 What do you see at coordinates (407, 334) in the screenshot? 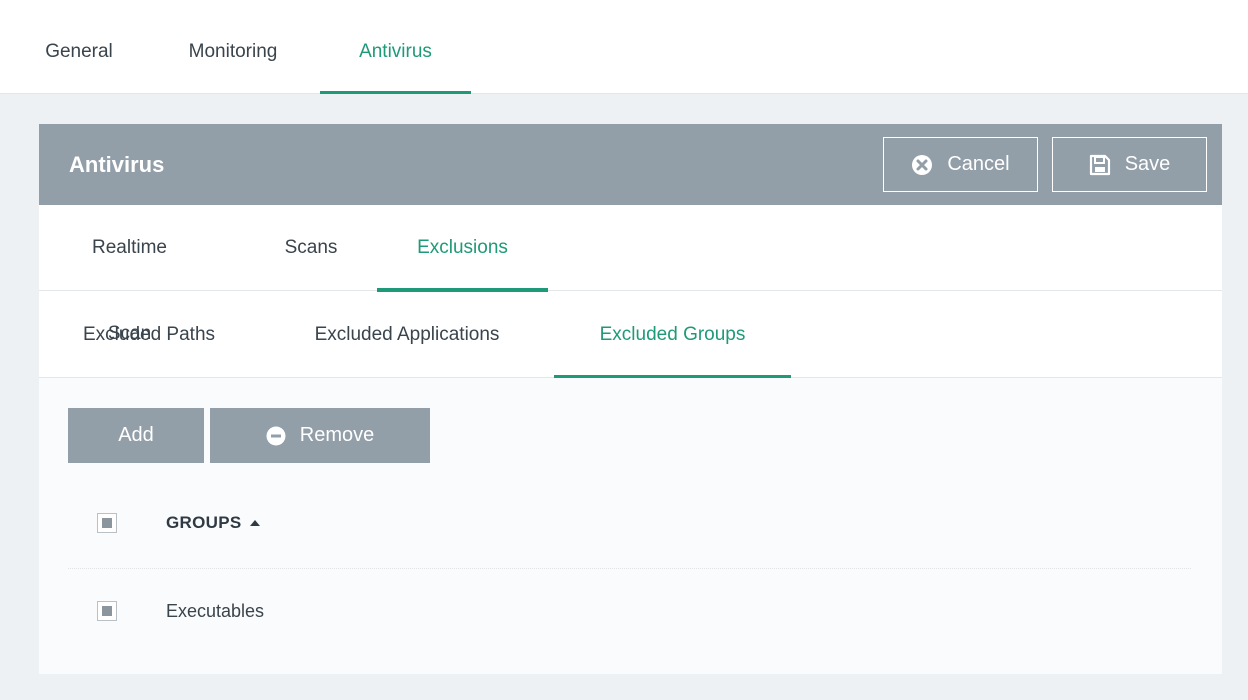
I see `tab-excluded-applications: Excluded Applications` at bounding box center [407, 334].